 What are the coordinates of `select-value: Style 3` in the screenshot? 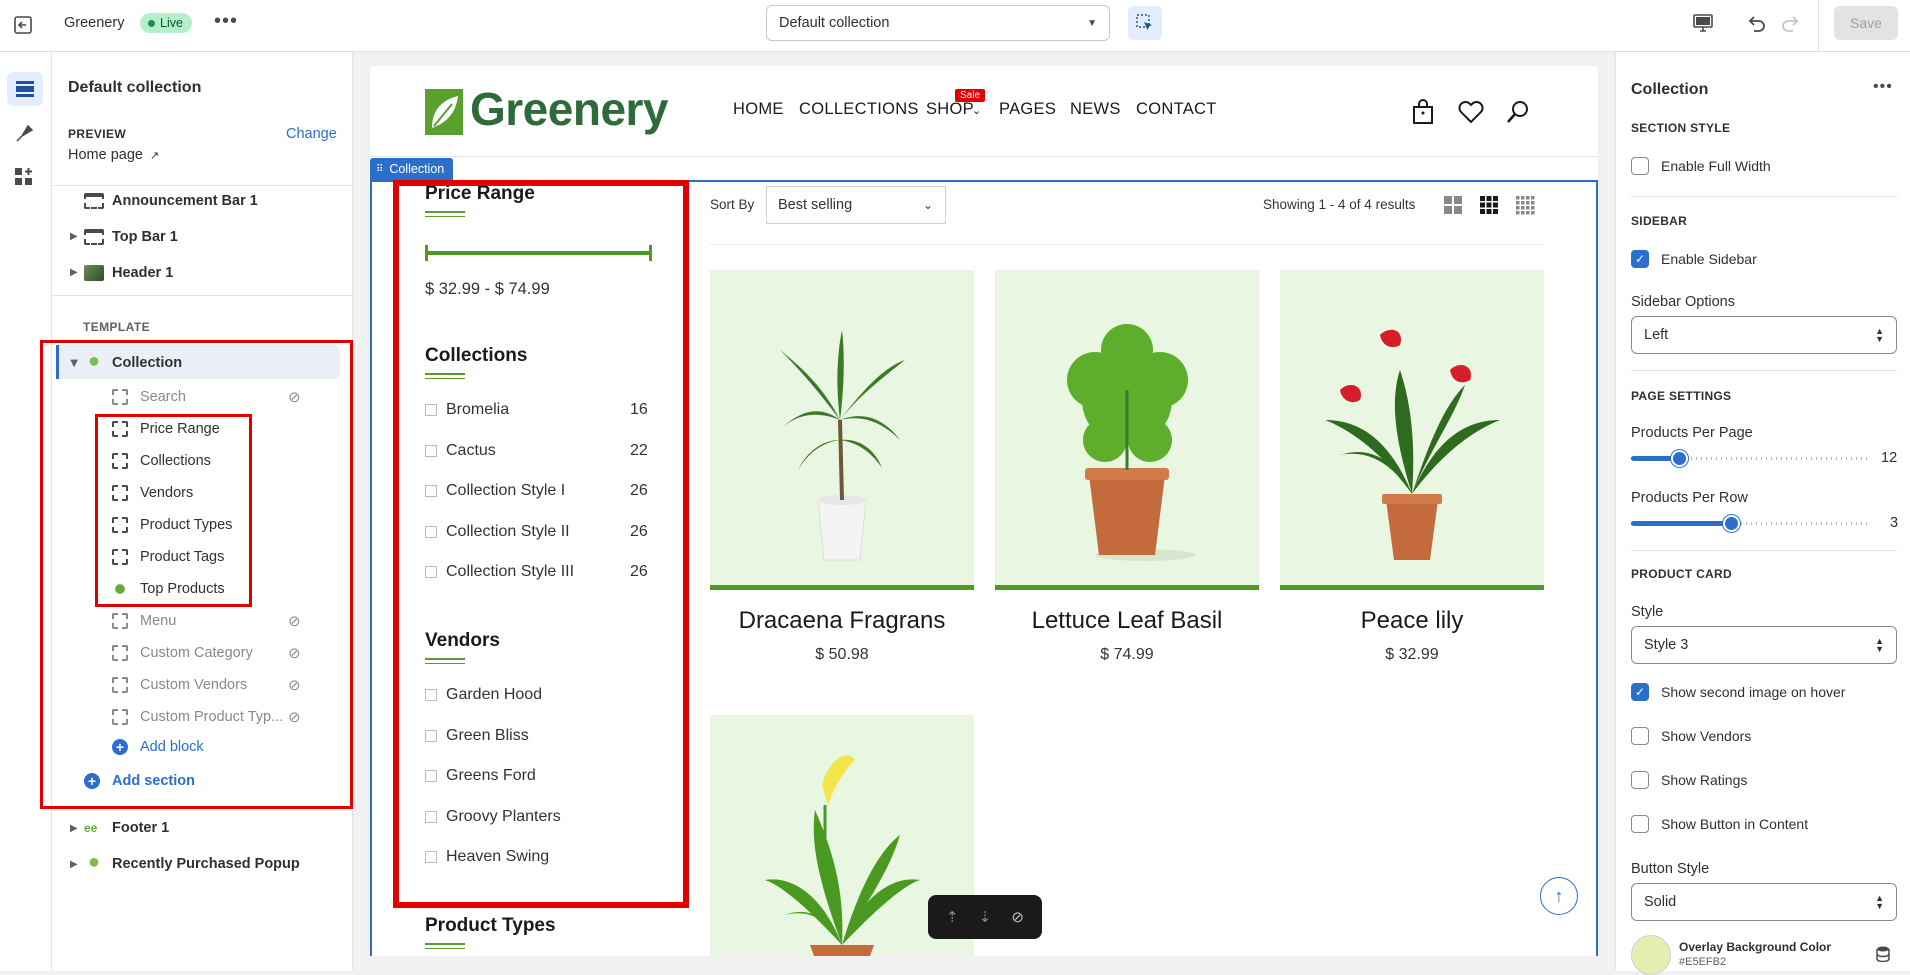 It's located at (1666, 645).